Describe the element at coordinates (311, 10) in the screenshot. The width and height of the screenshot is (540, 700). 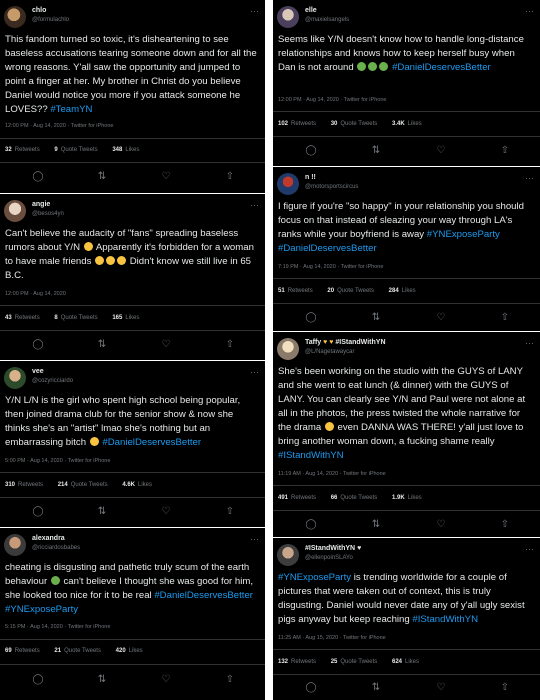
I see `display-name: elle` at that location.